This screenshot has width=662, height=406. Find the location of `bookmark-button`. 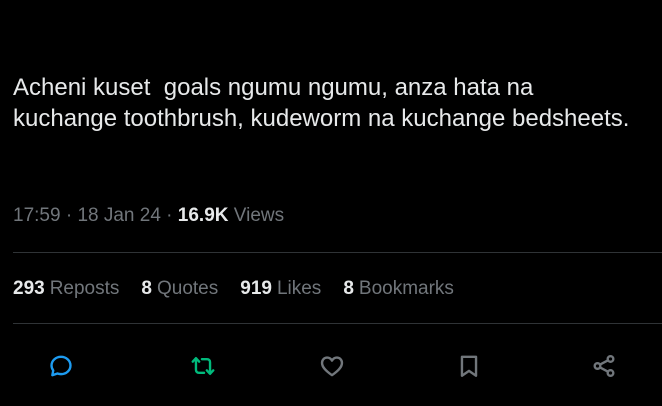

bookmark-button is located at coordinates (469, 366).